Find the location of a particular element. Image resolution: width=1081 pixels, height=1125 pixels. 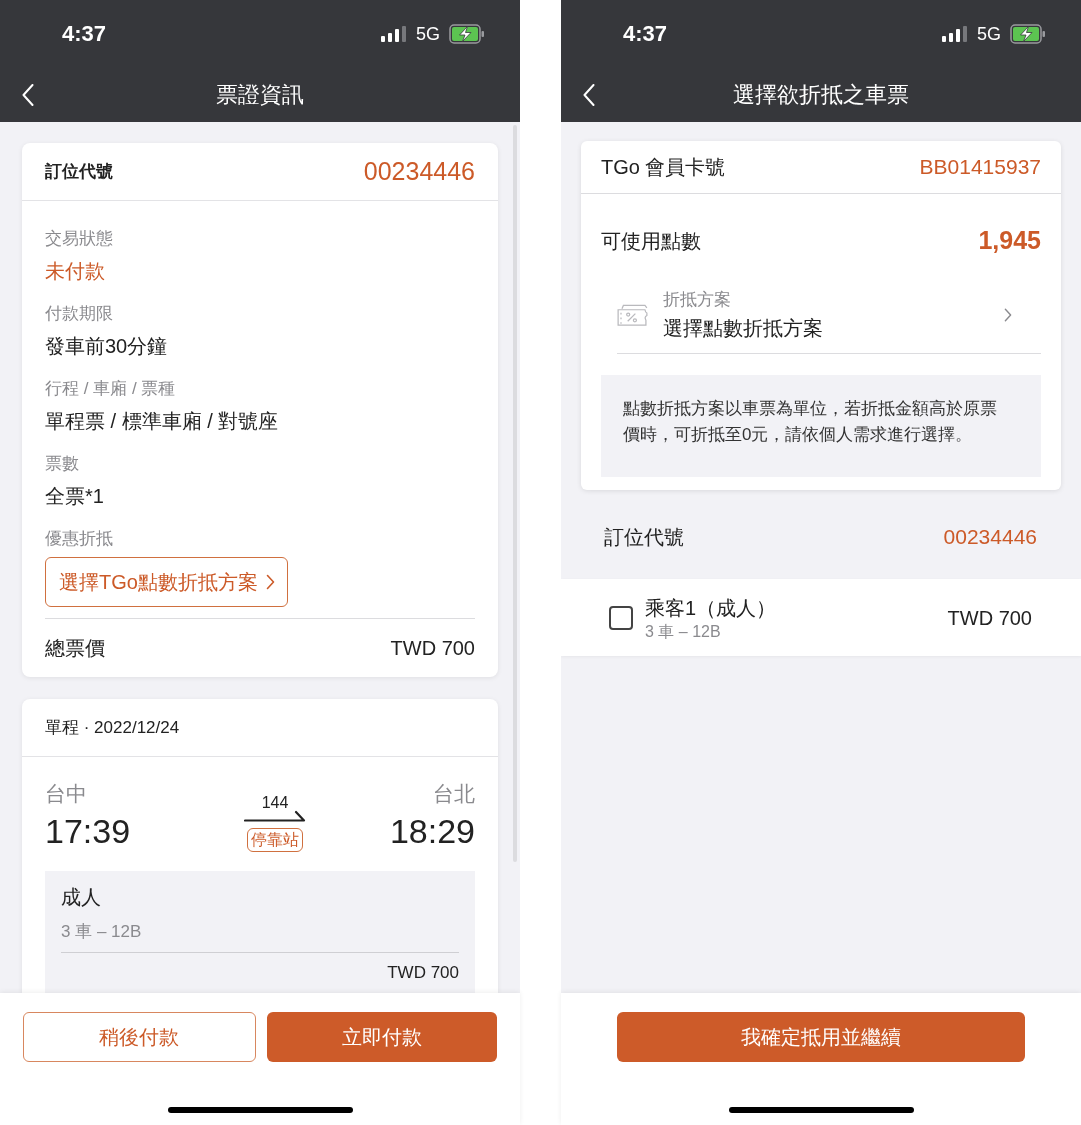

train-number: 144 is located at coordinates (275, 803).